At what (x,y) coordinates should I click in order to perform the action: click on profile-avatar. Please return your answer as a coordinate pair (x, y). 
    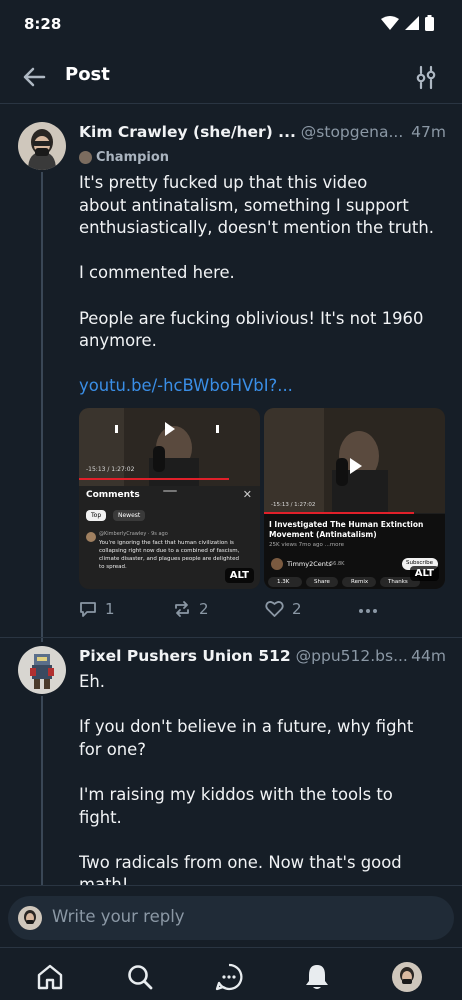
    Looking at the image, I should click on (407, 977).